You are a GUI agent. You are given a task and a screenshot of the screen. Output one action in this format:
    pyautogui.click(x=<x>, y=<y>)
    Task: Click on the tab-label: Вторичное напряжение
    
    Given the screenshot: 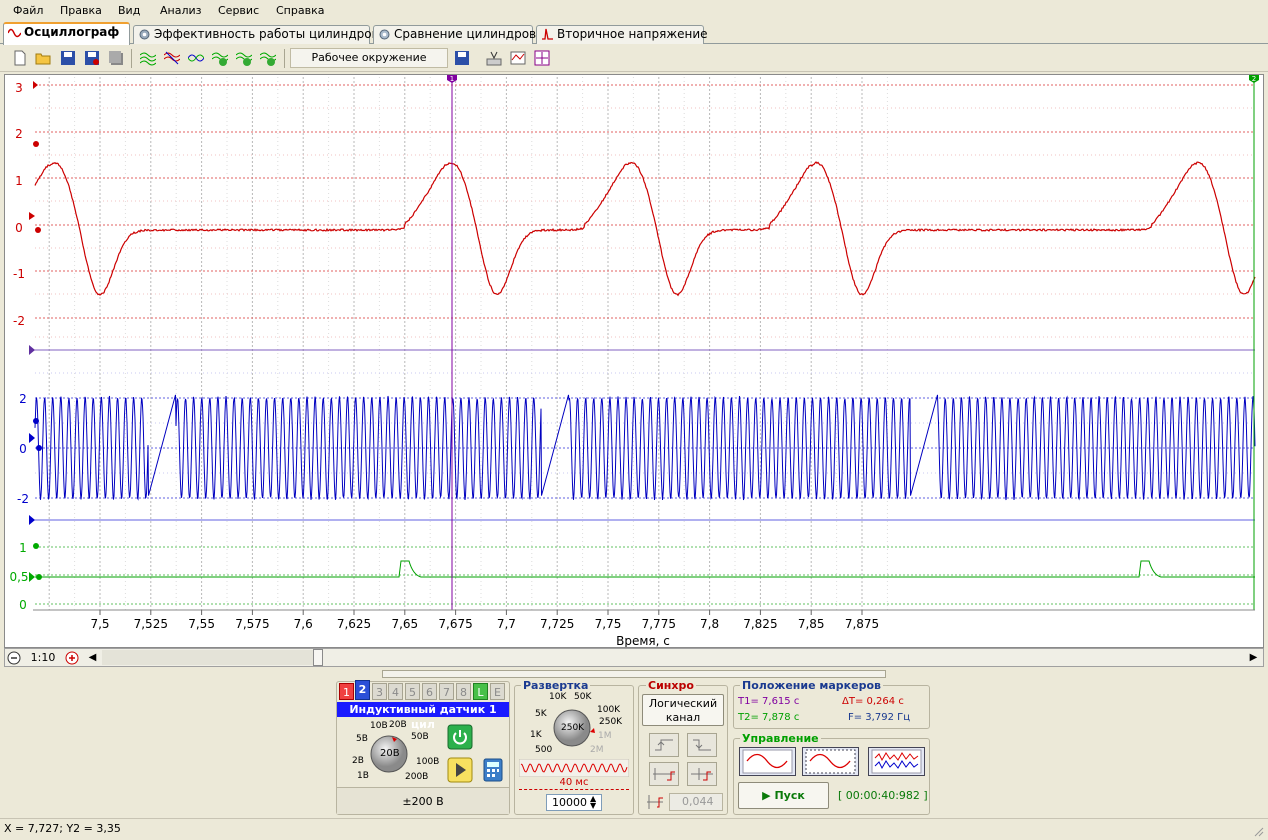 What is the action you would take?
    pyautogui.click(x=632, y=34)
    